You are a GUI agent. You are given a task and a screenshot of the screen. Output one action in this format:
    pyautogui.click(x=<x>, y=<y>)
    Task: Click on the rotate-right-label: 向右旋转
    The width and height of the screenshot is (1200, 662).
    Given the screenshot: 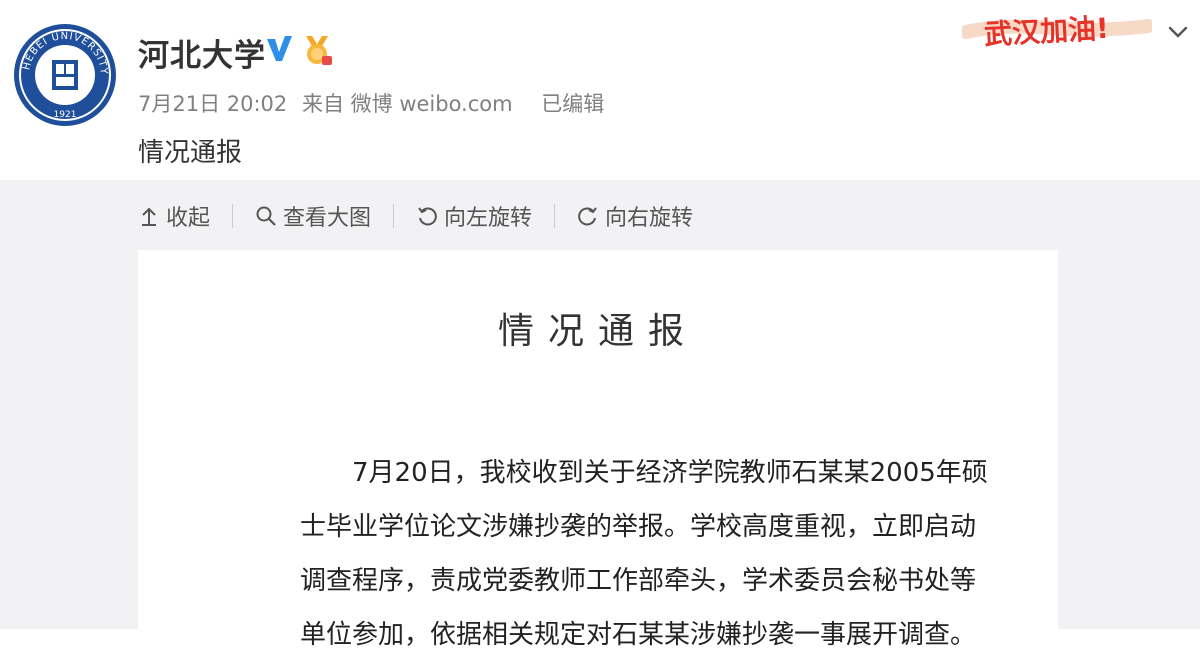 What is the action you would take?
    pyautogui.click(x=649, y=218)
    